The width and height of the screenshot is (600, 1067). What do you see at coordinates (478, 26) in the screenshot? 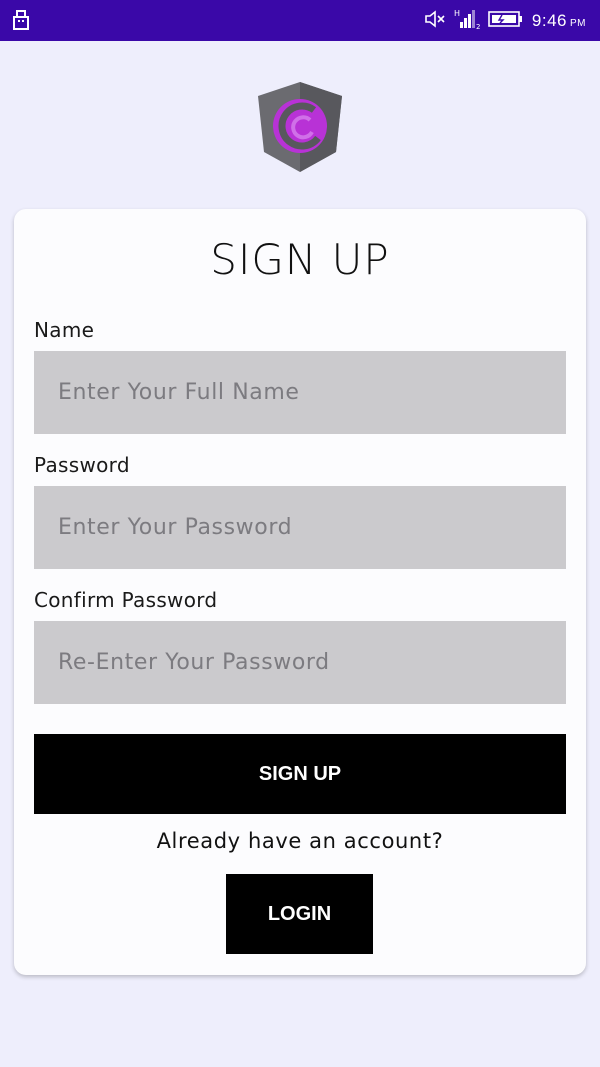
I see `svg-text: 2` at bounding box center [478, 26].